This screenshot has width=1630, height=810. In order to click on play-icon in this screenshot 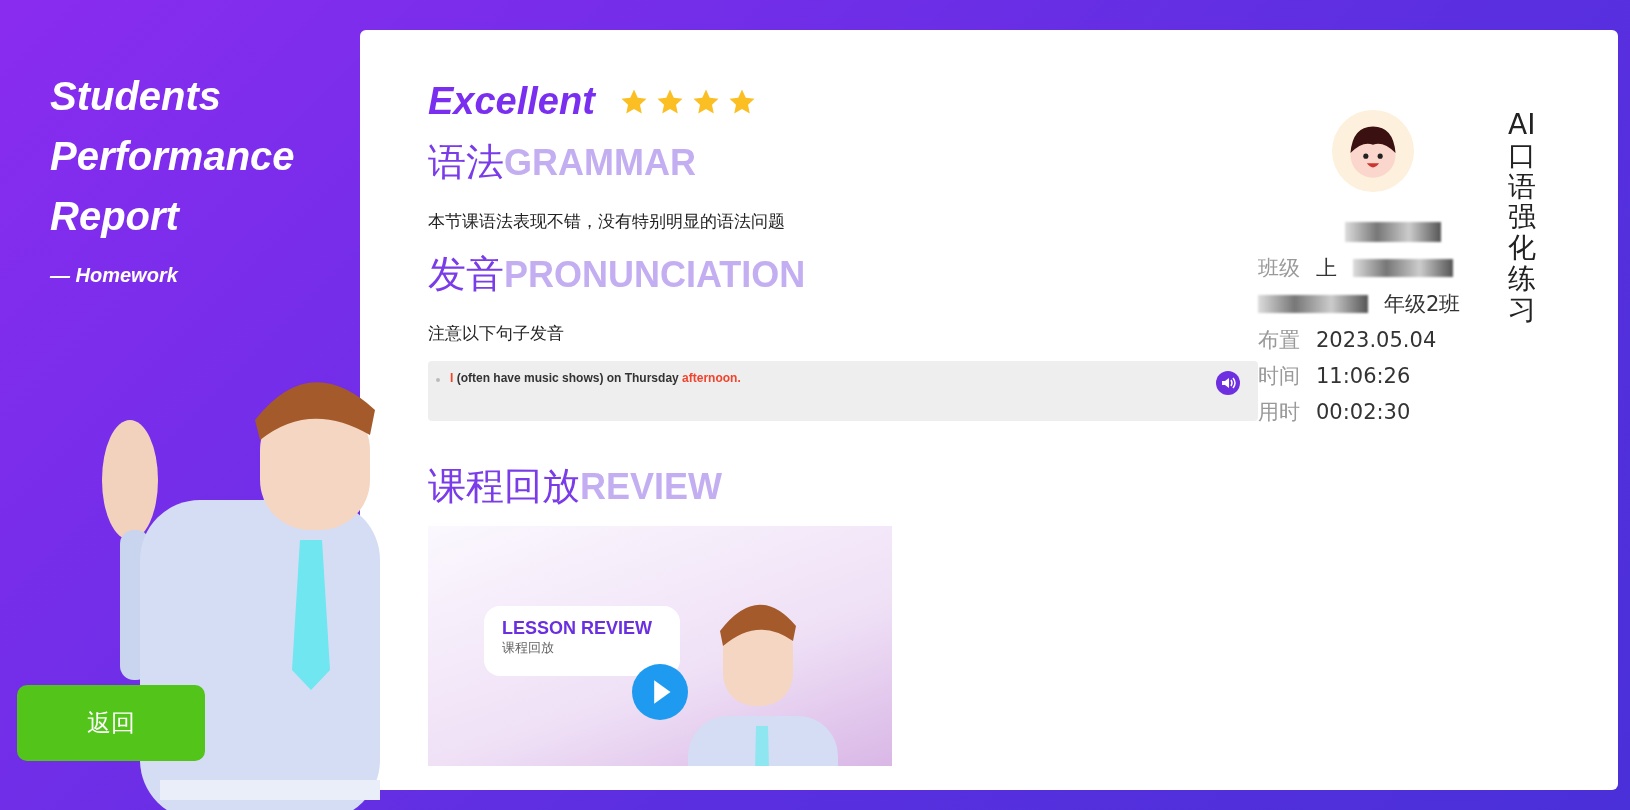, I will do `click(660, 692)`.